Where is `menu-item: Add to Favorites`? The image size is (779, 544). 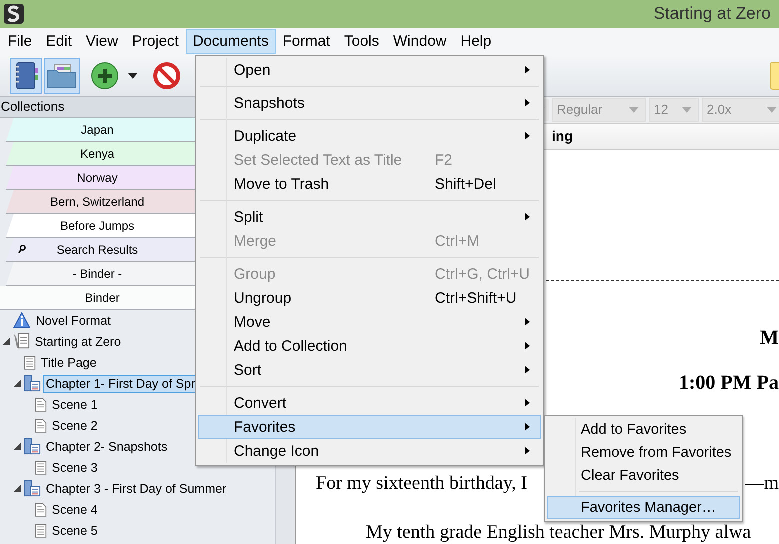
menu-item: Add to Favorites is located at coordinates (643, 429).